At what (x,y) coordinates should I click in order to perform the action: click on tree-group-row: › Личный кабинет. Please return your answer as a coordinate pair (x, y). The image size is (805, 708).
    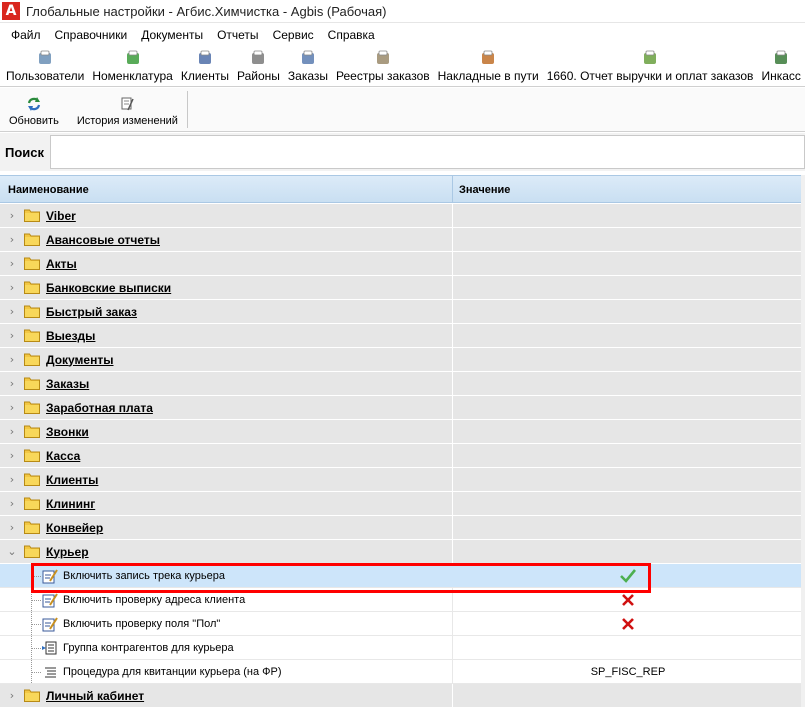
    Looking at the image, I should click on (402, 696).